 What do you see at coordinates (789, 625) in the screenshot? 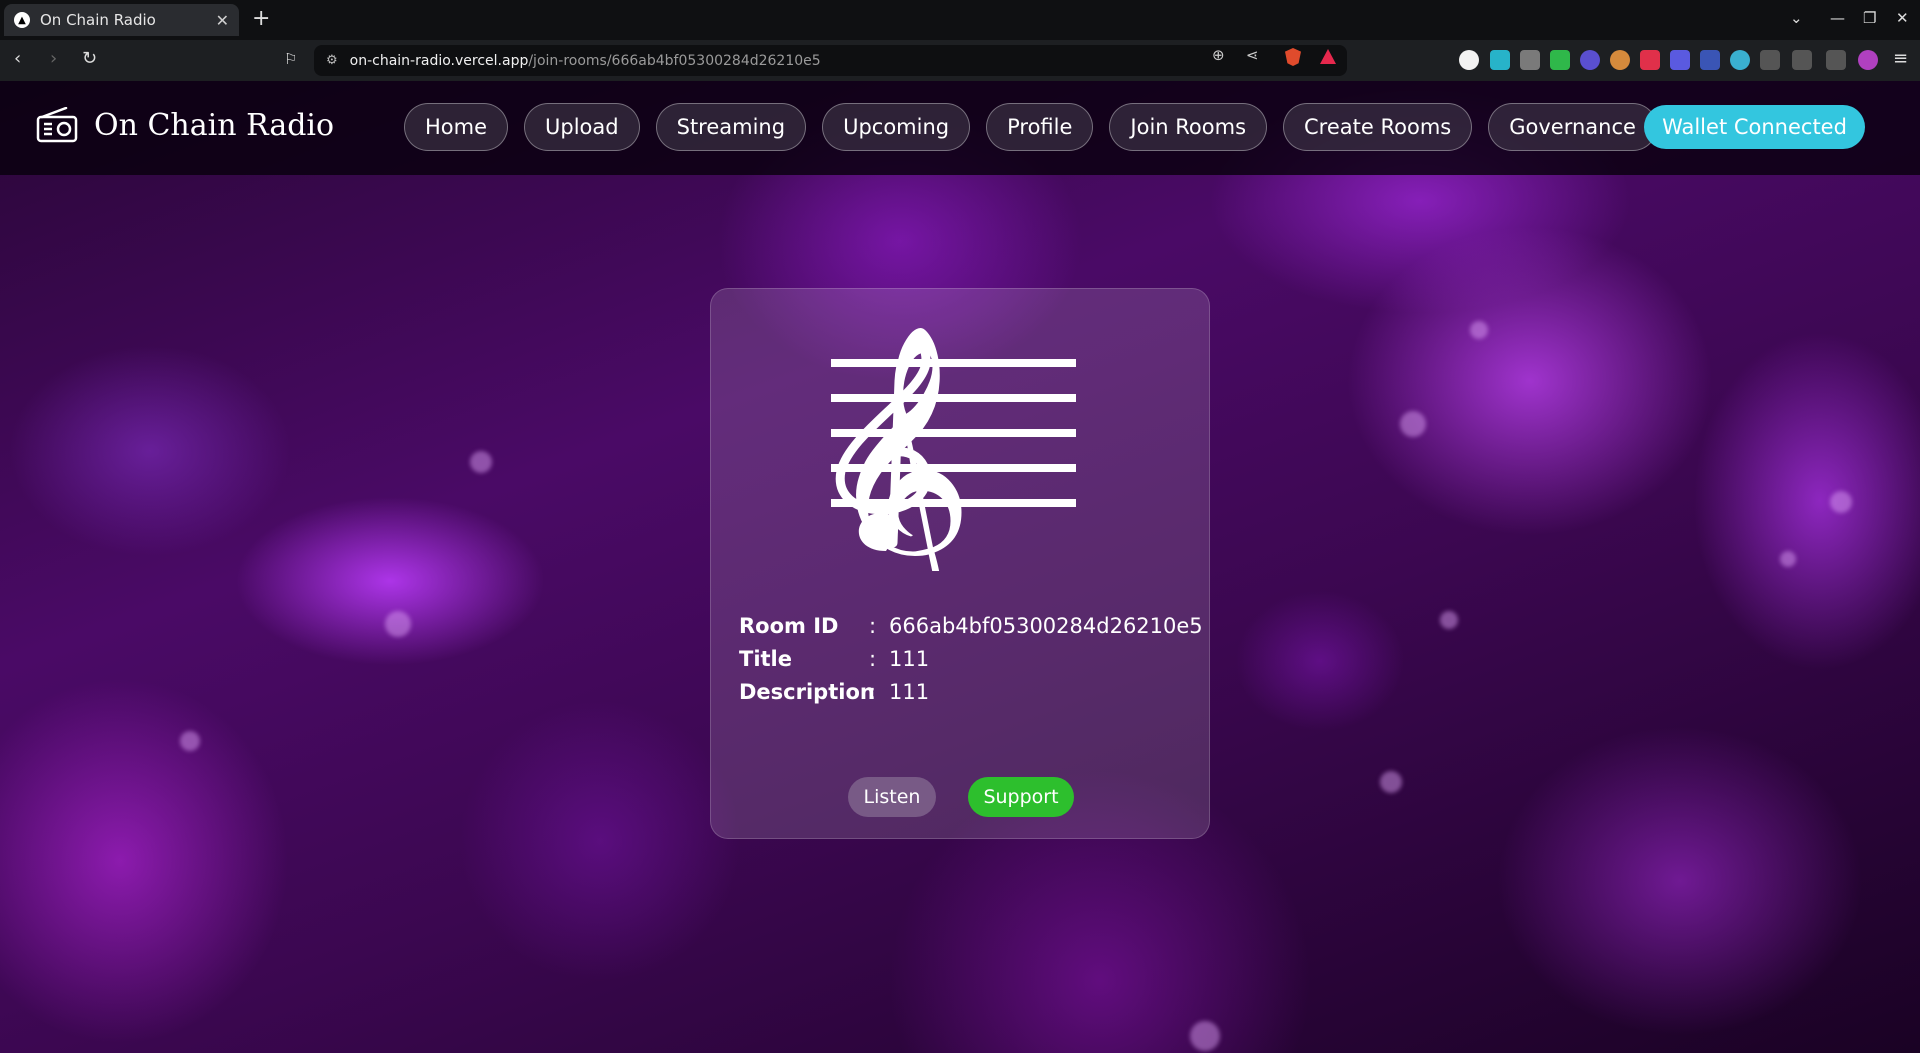
I see `room-id-label: Room ID` at bounding box center [789, 625].